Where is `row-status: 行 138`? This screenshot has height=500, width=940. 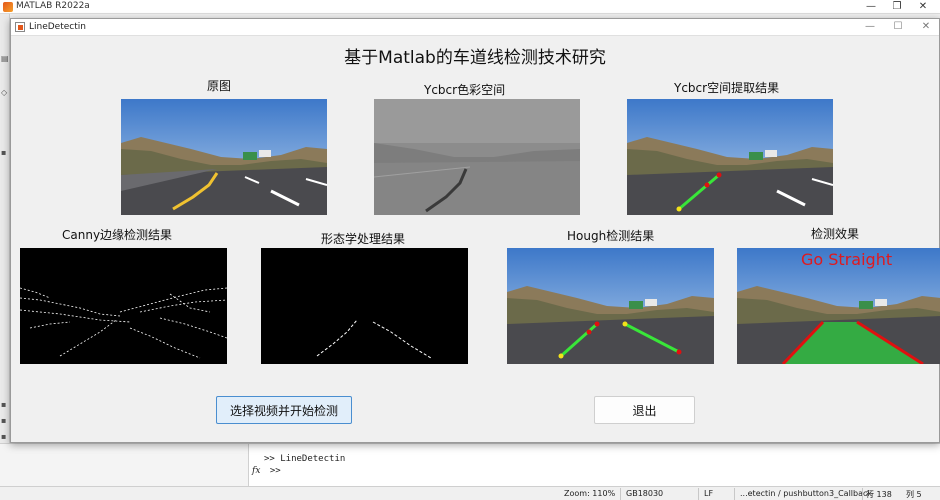 row-status: 行 138 is located at coordinates (879, 494).